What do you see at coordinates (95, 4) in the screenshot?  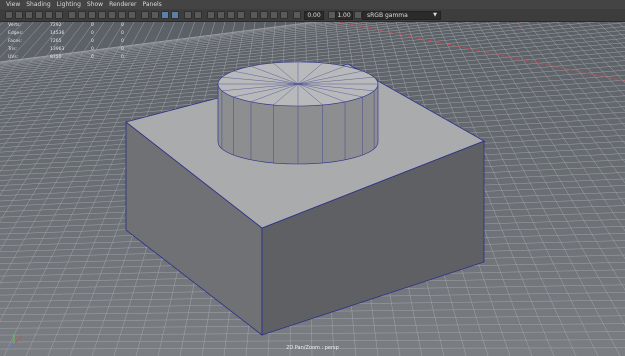 I see `menu-show: Show` at bounding box center [95, 4].